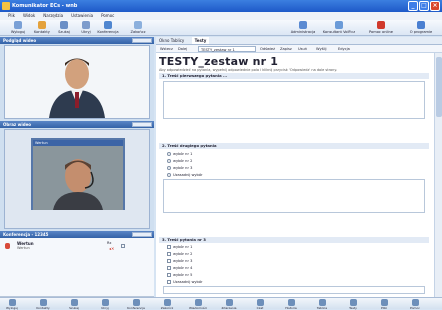 The image size is (442, 310). Describe the element at coordinates (439, 87) in the screenshot. I see `scrollbar-thumb` at that location.